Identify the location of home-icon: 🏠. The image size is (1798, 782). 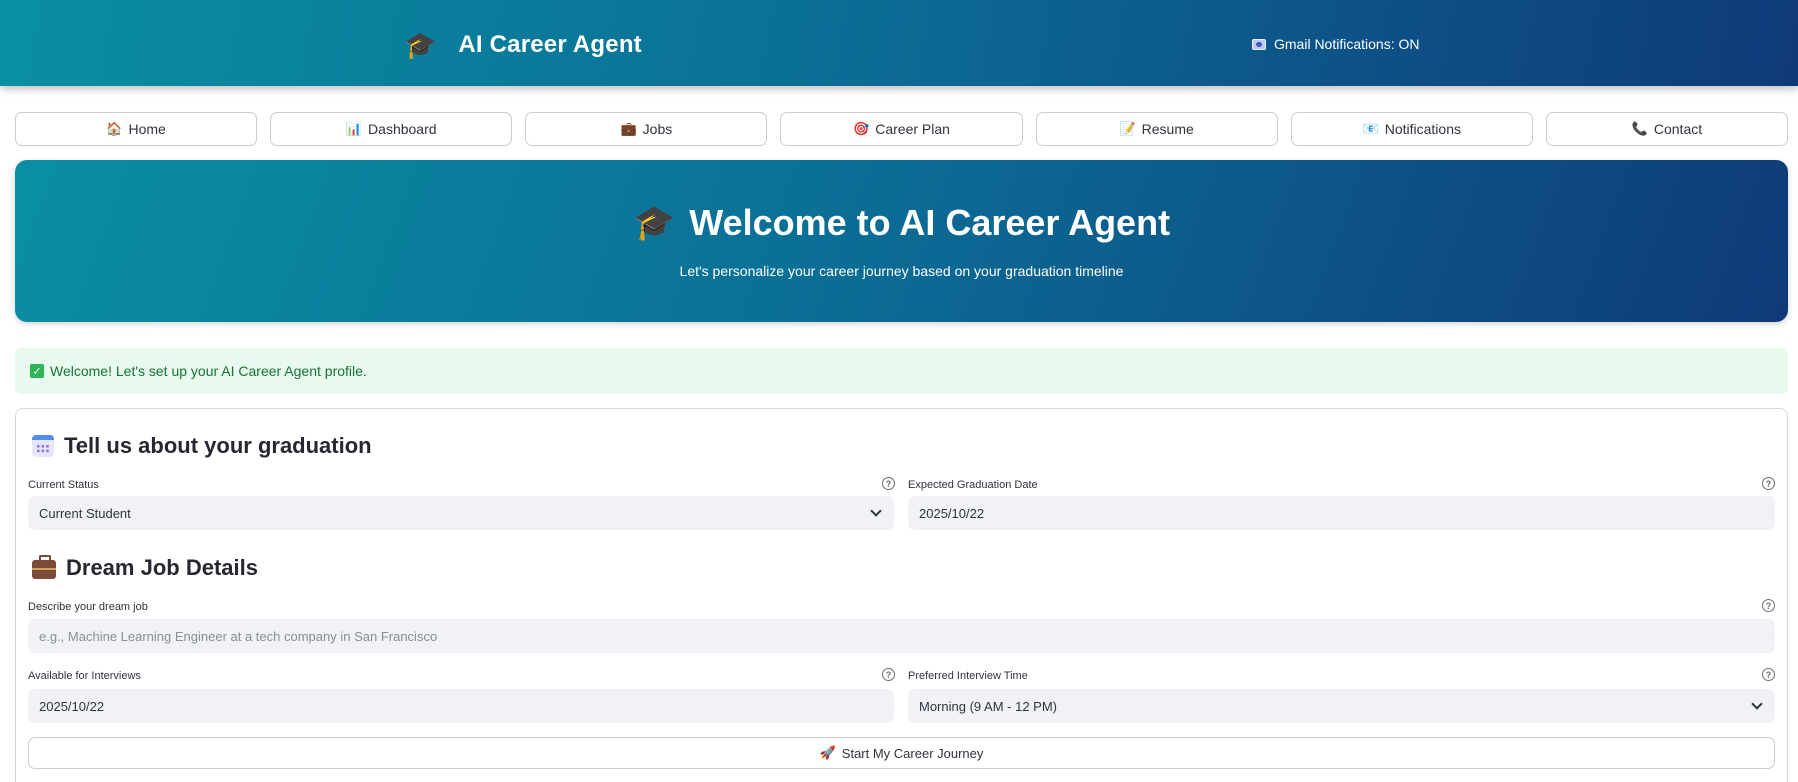
(114, 128).